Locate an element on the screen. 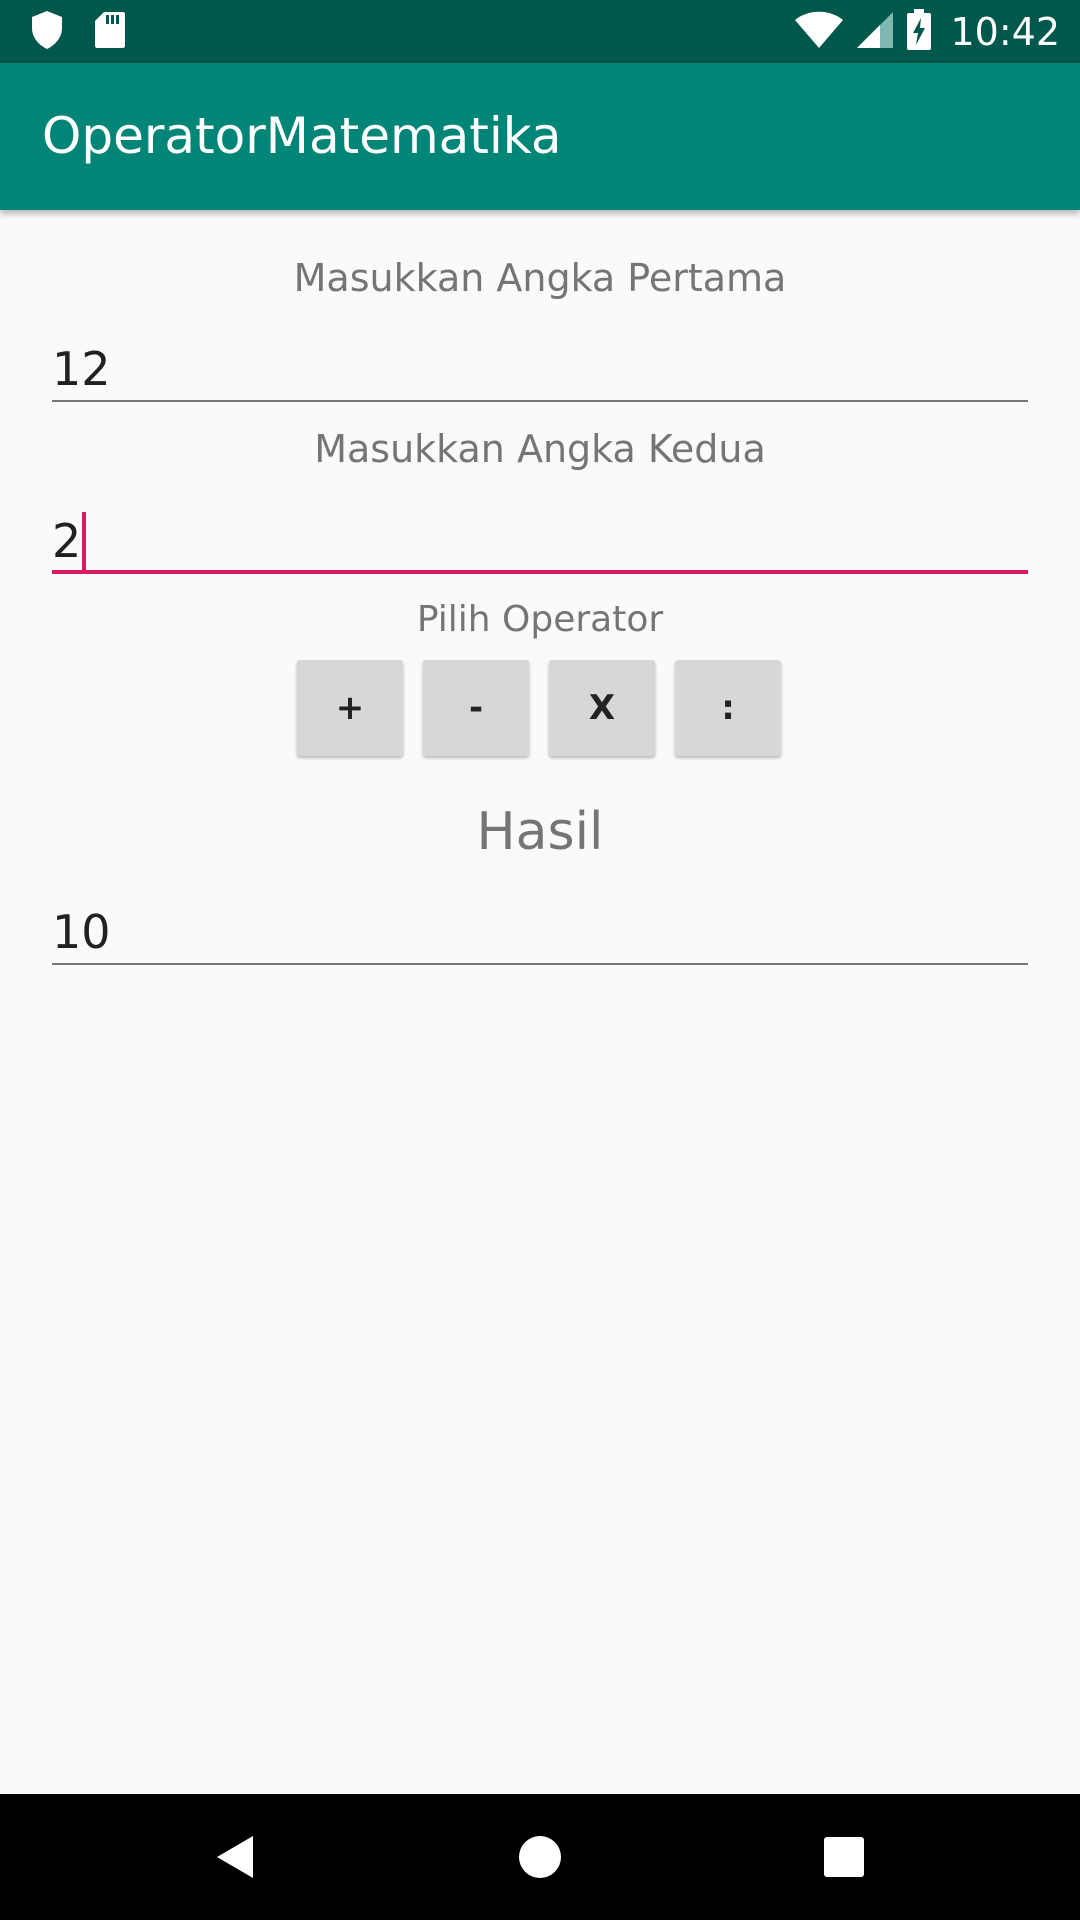 This screenshot has width=1080, height=1920. app-bar: OperatorMatematika is located at coordinates (540, 136).